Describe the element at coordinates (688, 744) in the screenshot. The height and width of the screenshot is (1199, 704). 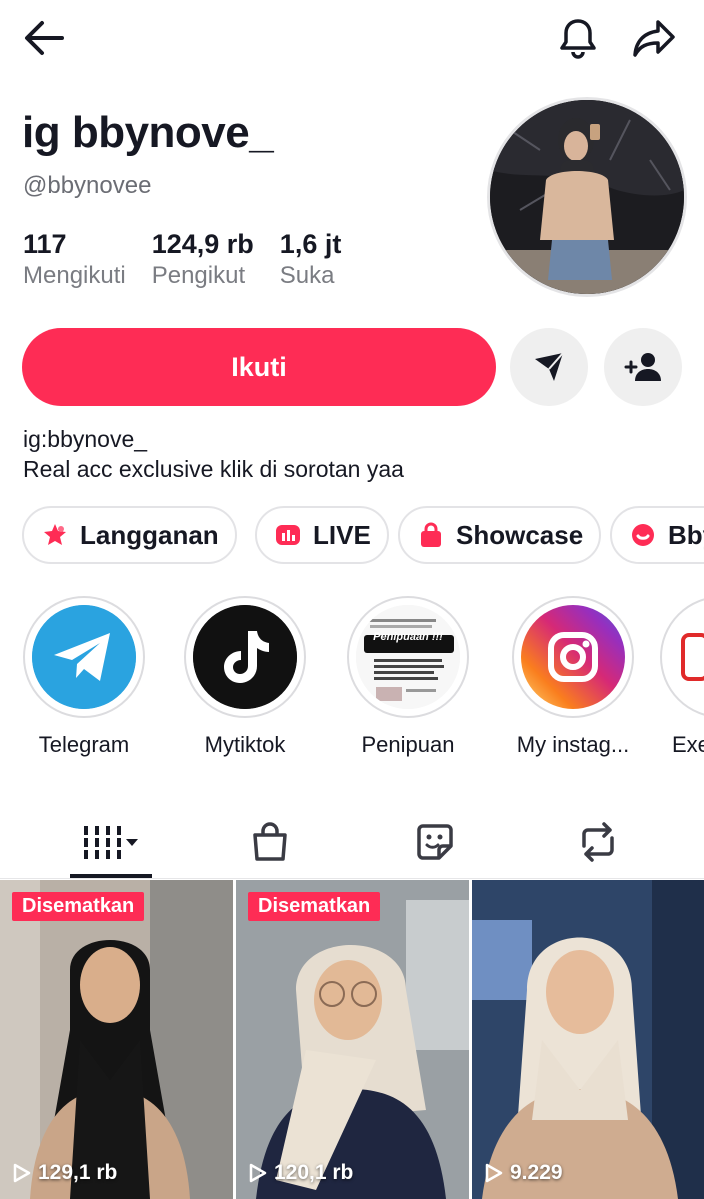
I see `highlight-label: Exe` at that location.